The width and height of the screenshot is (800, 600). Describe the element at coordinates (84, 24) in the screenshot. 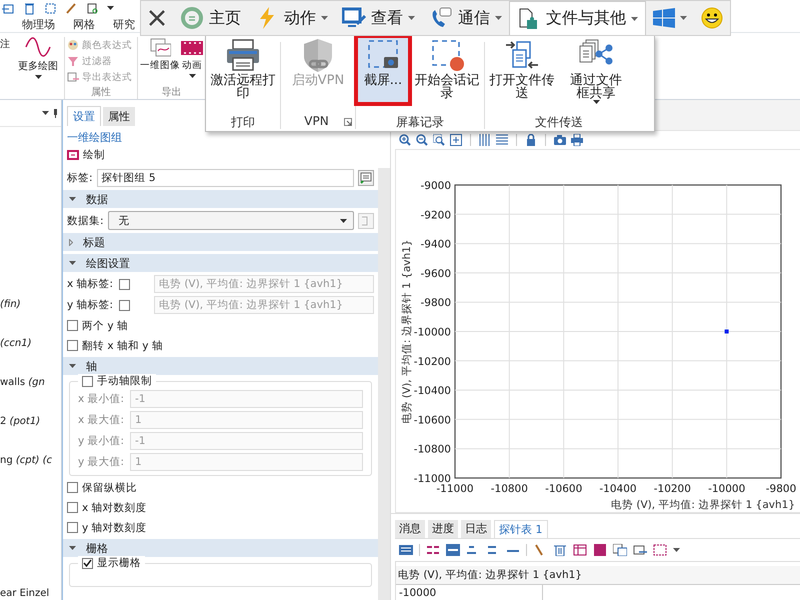

I see `ribbon-tab: 网格` at that location.